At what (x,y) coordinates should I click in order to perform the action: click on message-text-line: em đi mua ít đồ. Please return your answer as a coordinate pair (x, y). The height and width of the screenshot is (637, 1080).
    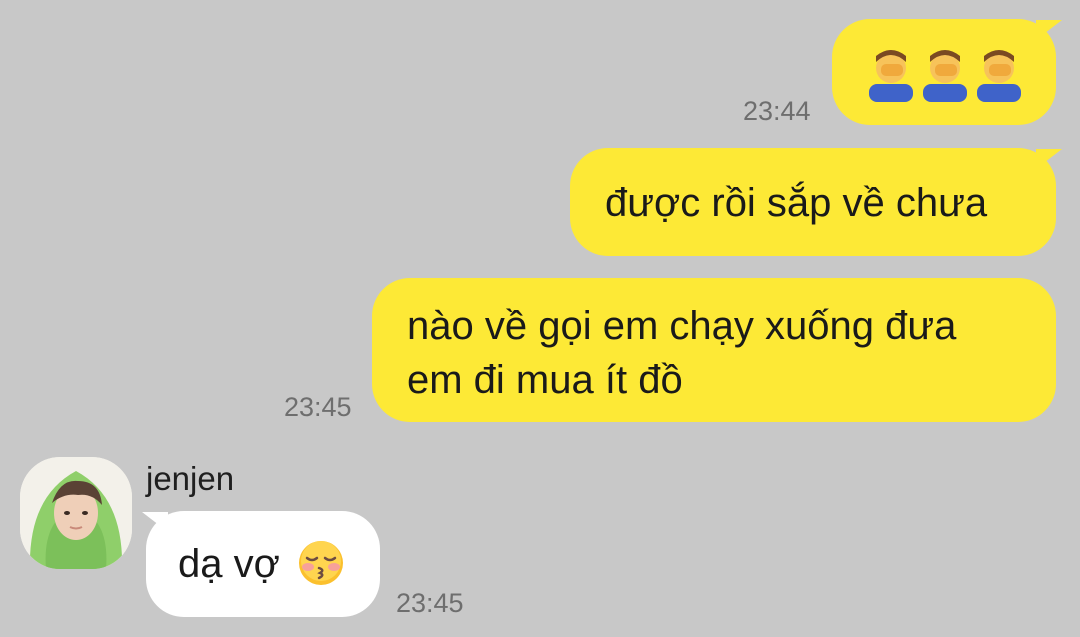
    Looking at the image, I should click on (545, 380).